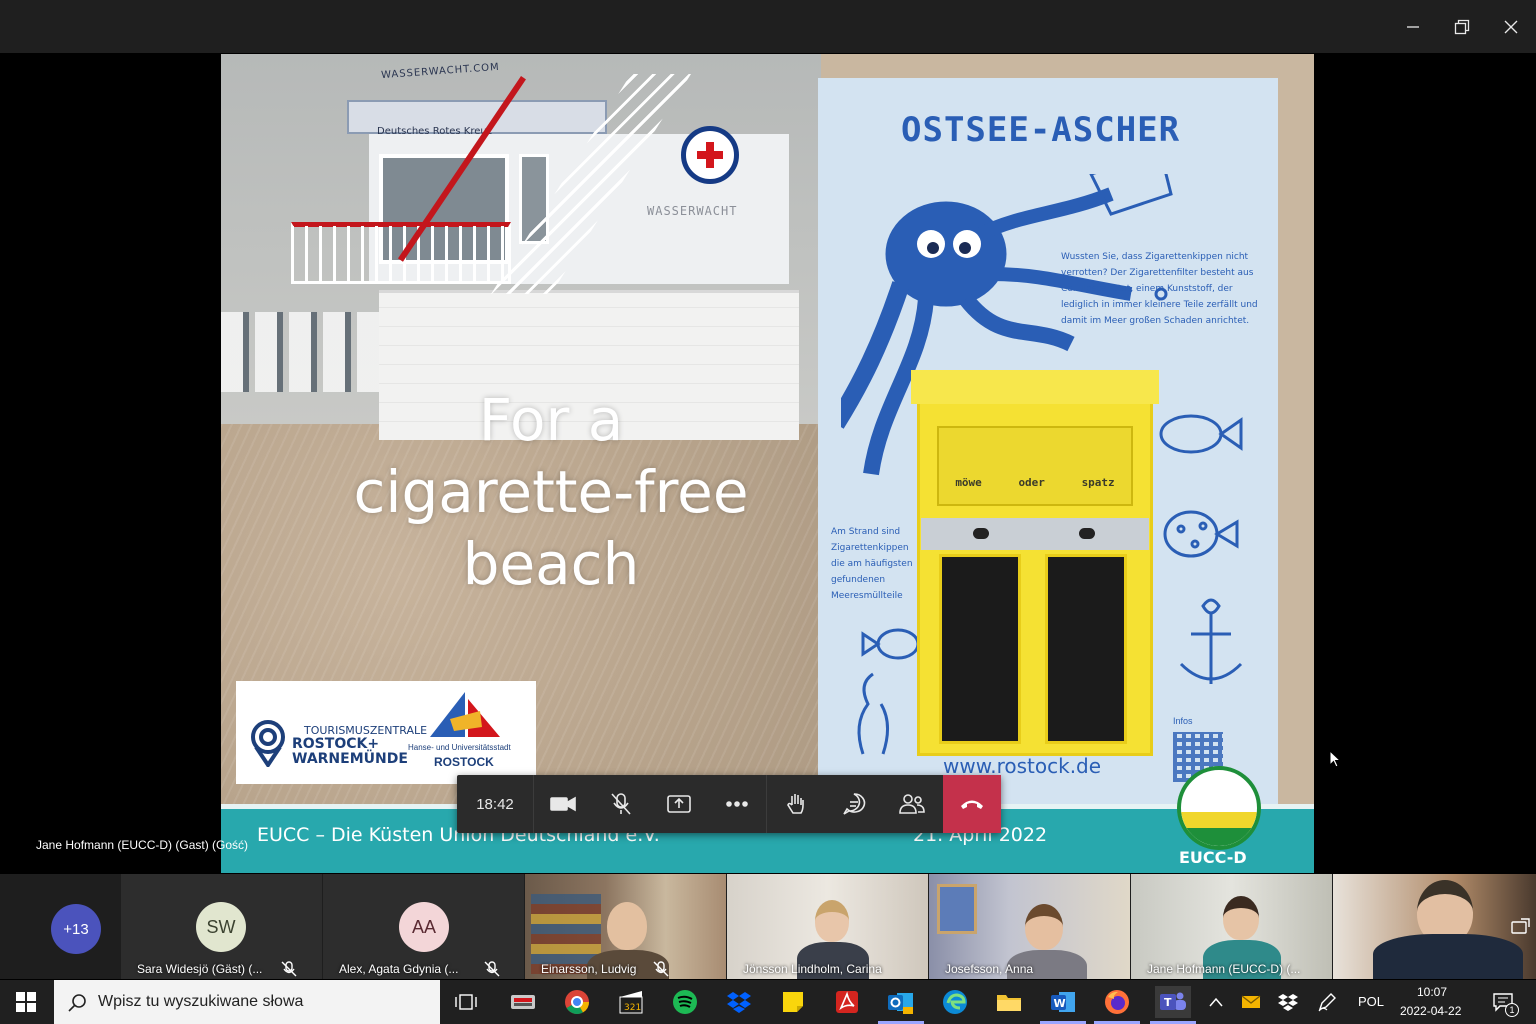 The width and height of the screenshot is (1536, 1024). I want to click on tray-dropbox-button, so click(1288, 1002).